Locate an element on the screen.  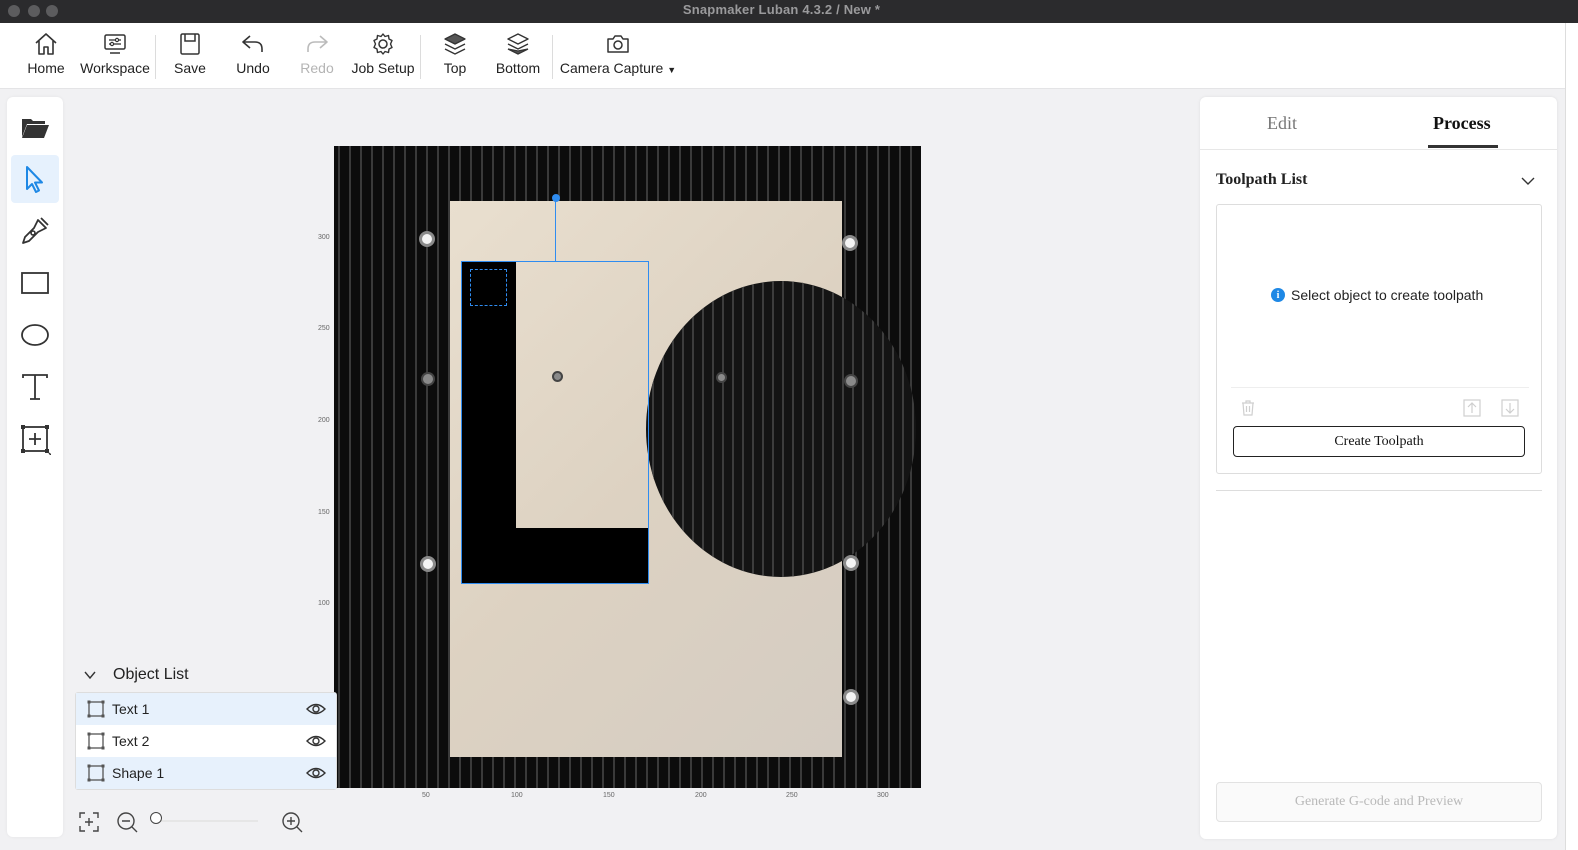
panel-tabs: Edit Process is located at coordinates (1378, 123).